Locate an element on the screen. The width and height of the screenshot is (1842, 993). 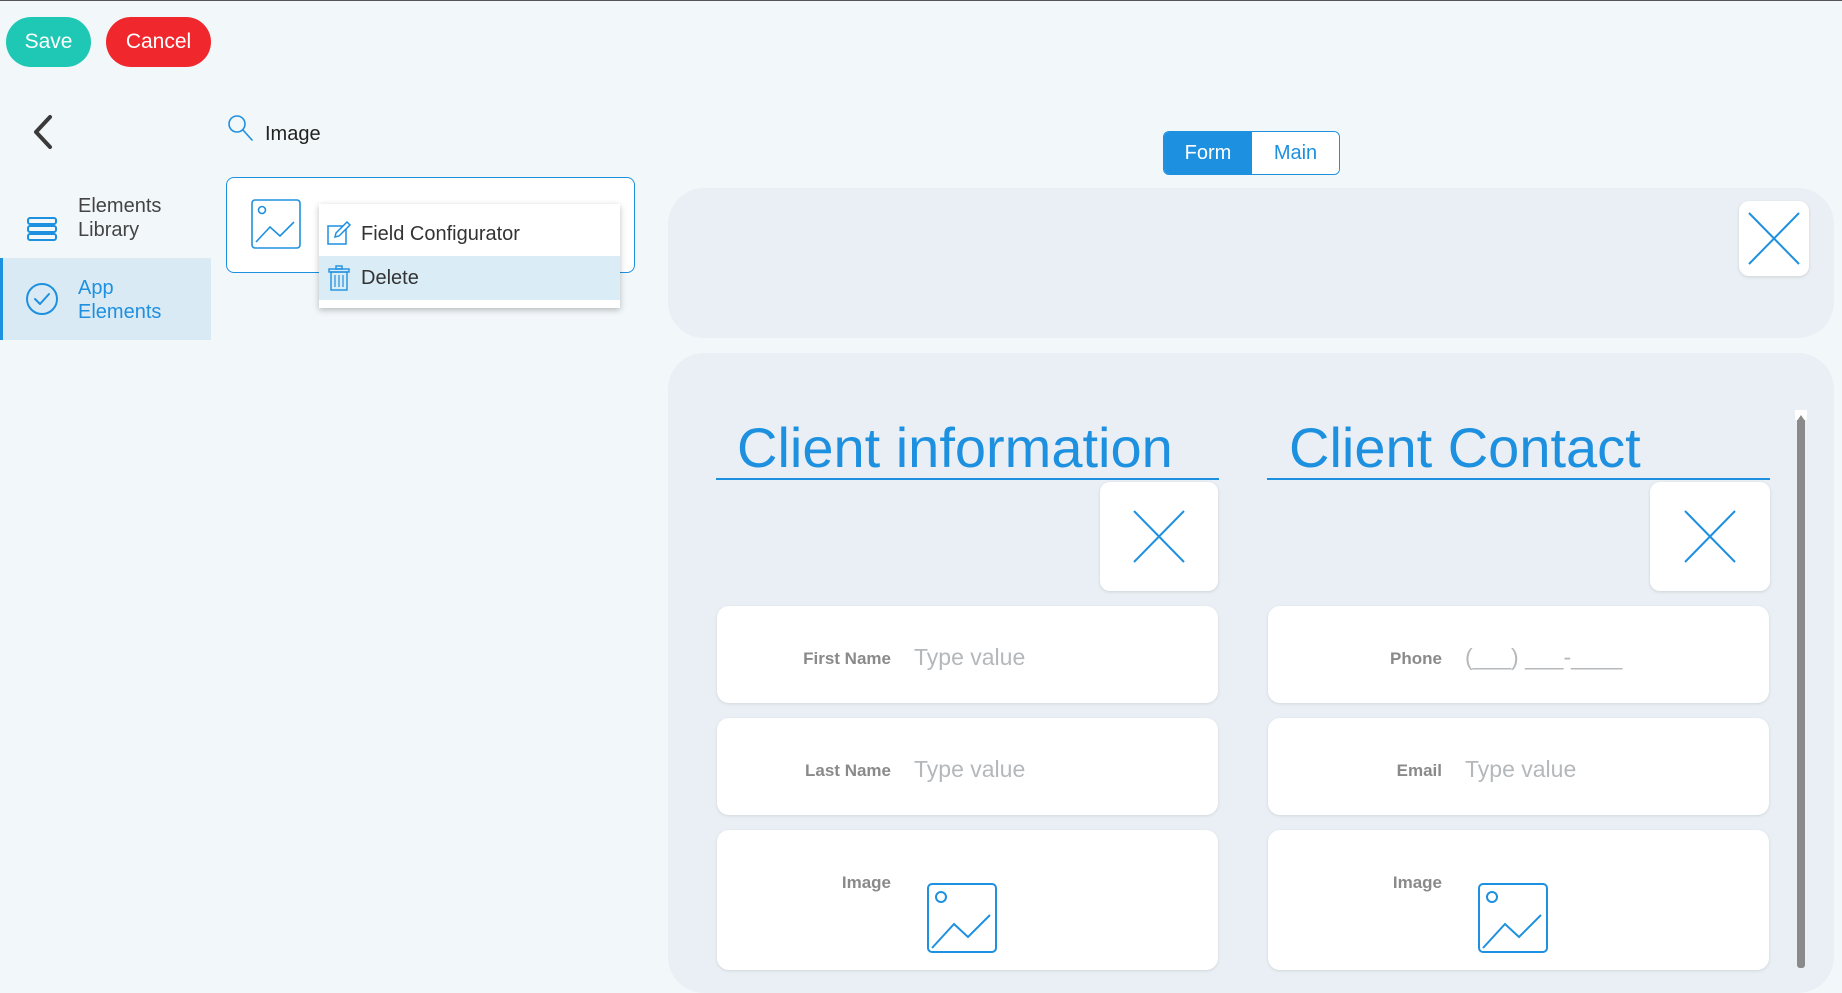
sidebar-item-label: App Elements is located at coordinates (120, 300).